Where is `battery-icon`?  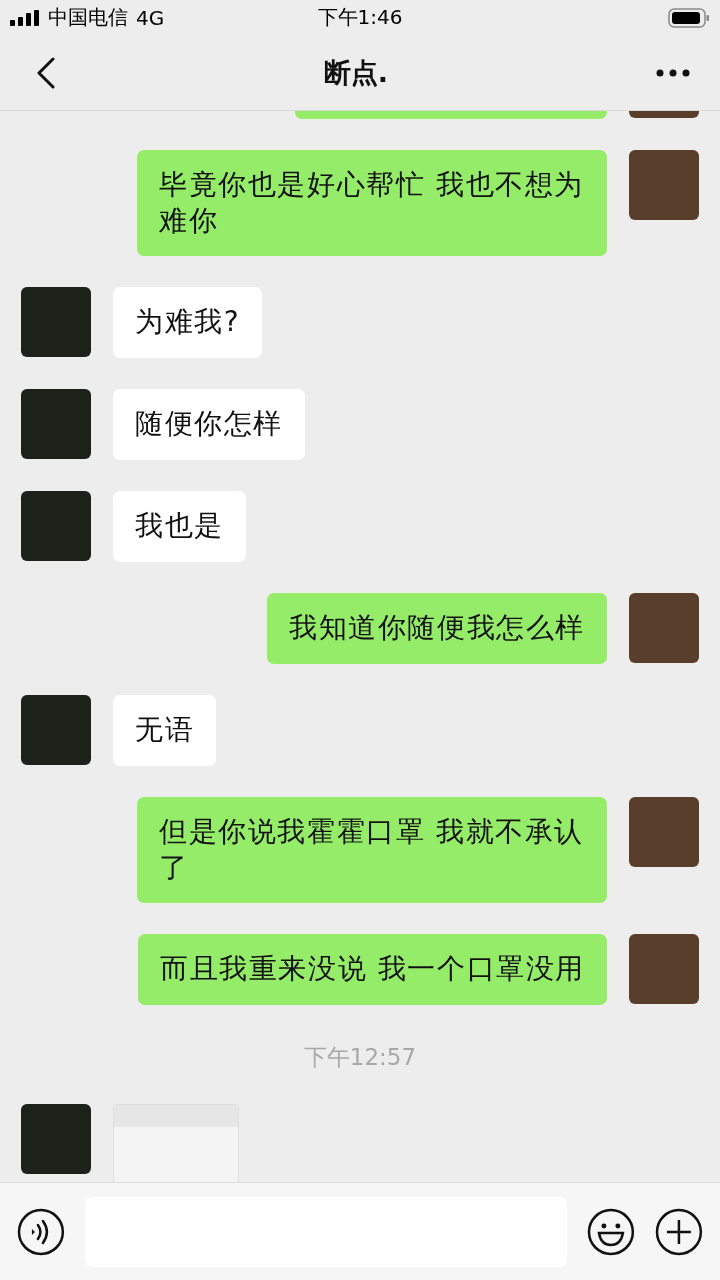
battery-icon is located at coordinates (689, 17).